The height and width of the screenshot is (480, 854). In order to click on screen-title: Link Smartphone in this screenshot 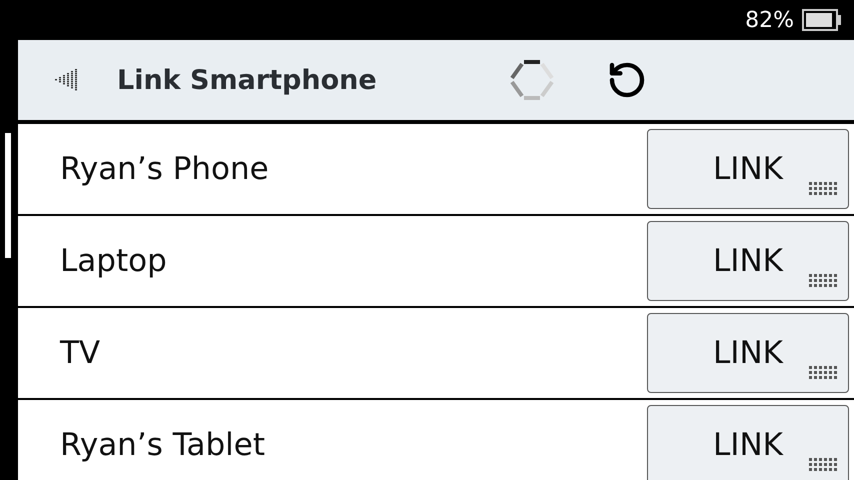, I will do `click(247, 80)`.